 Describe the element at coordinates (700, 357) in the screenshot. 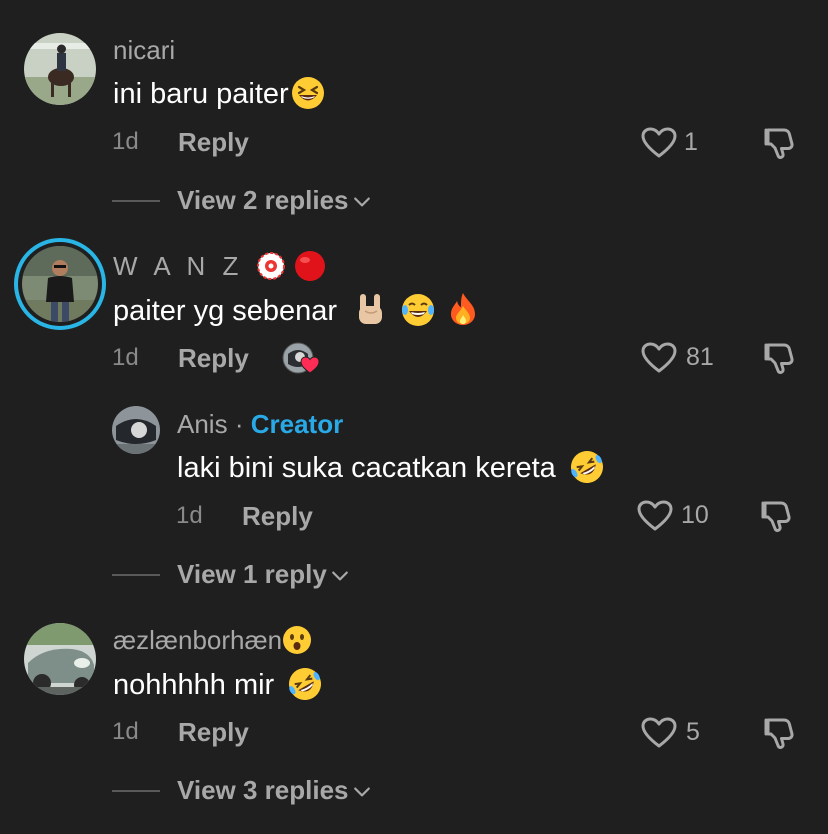

I see `like-count: 81` at that location.